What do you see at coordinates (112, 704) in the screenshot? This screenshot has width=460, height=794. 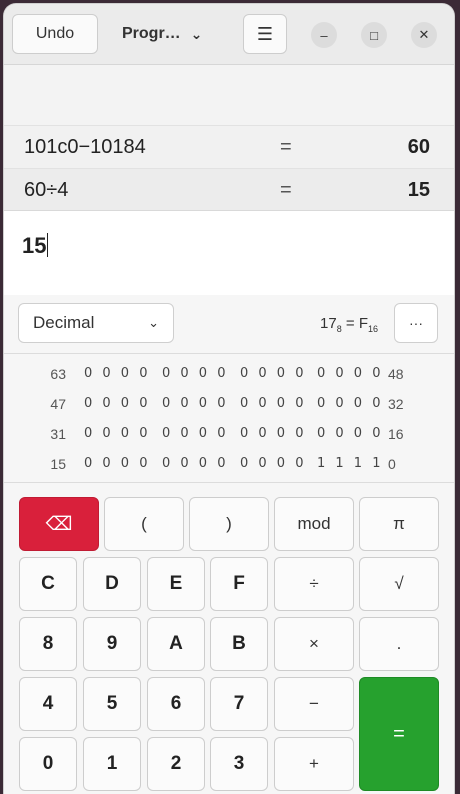 I see `key-5: 5` at bounding box center [112, 704].